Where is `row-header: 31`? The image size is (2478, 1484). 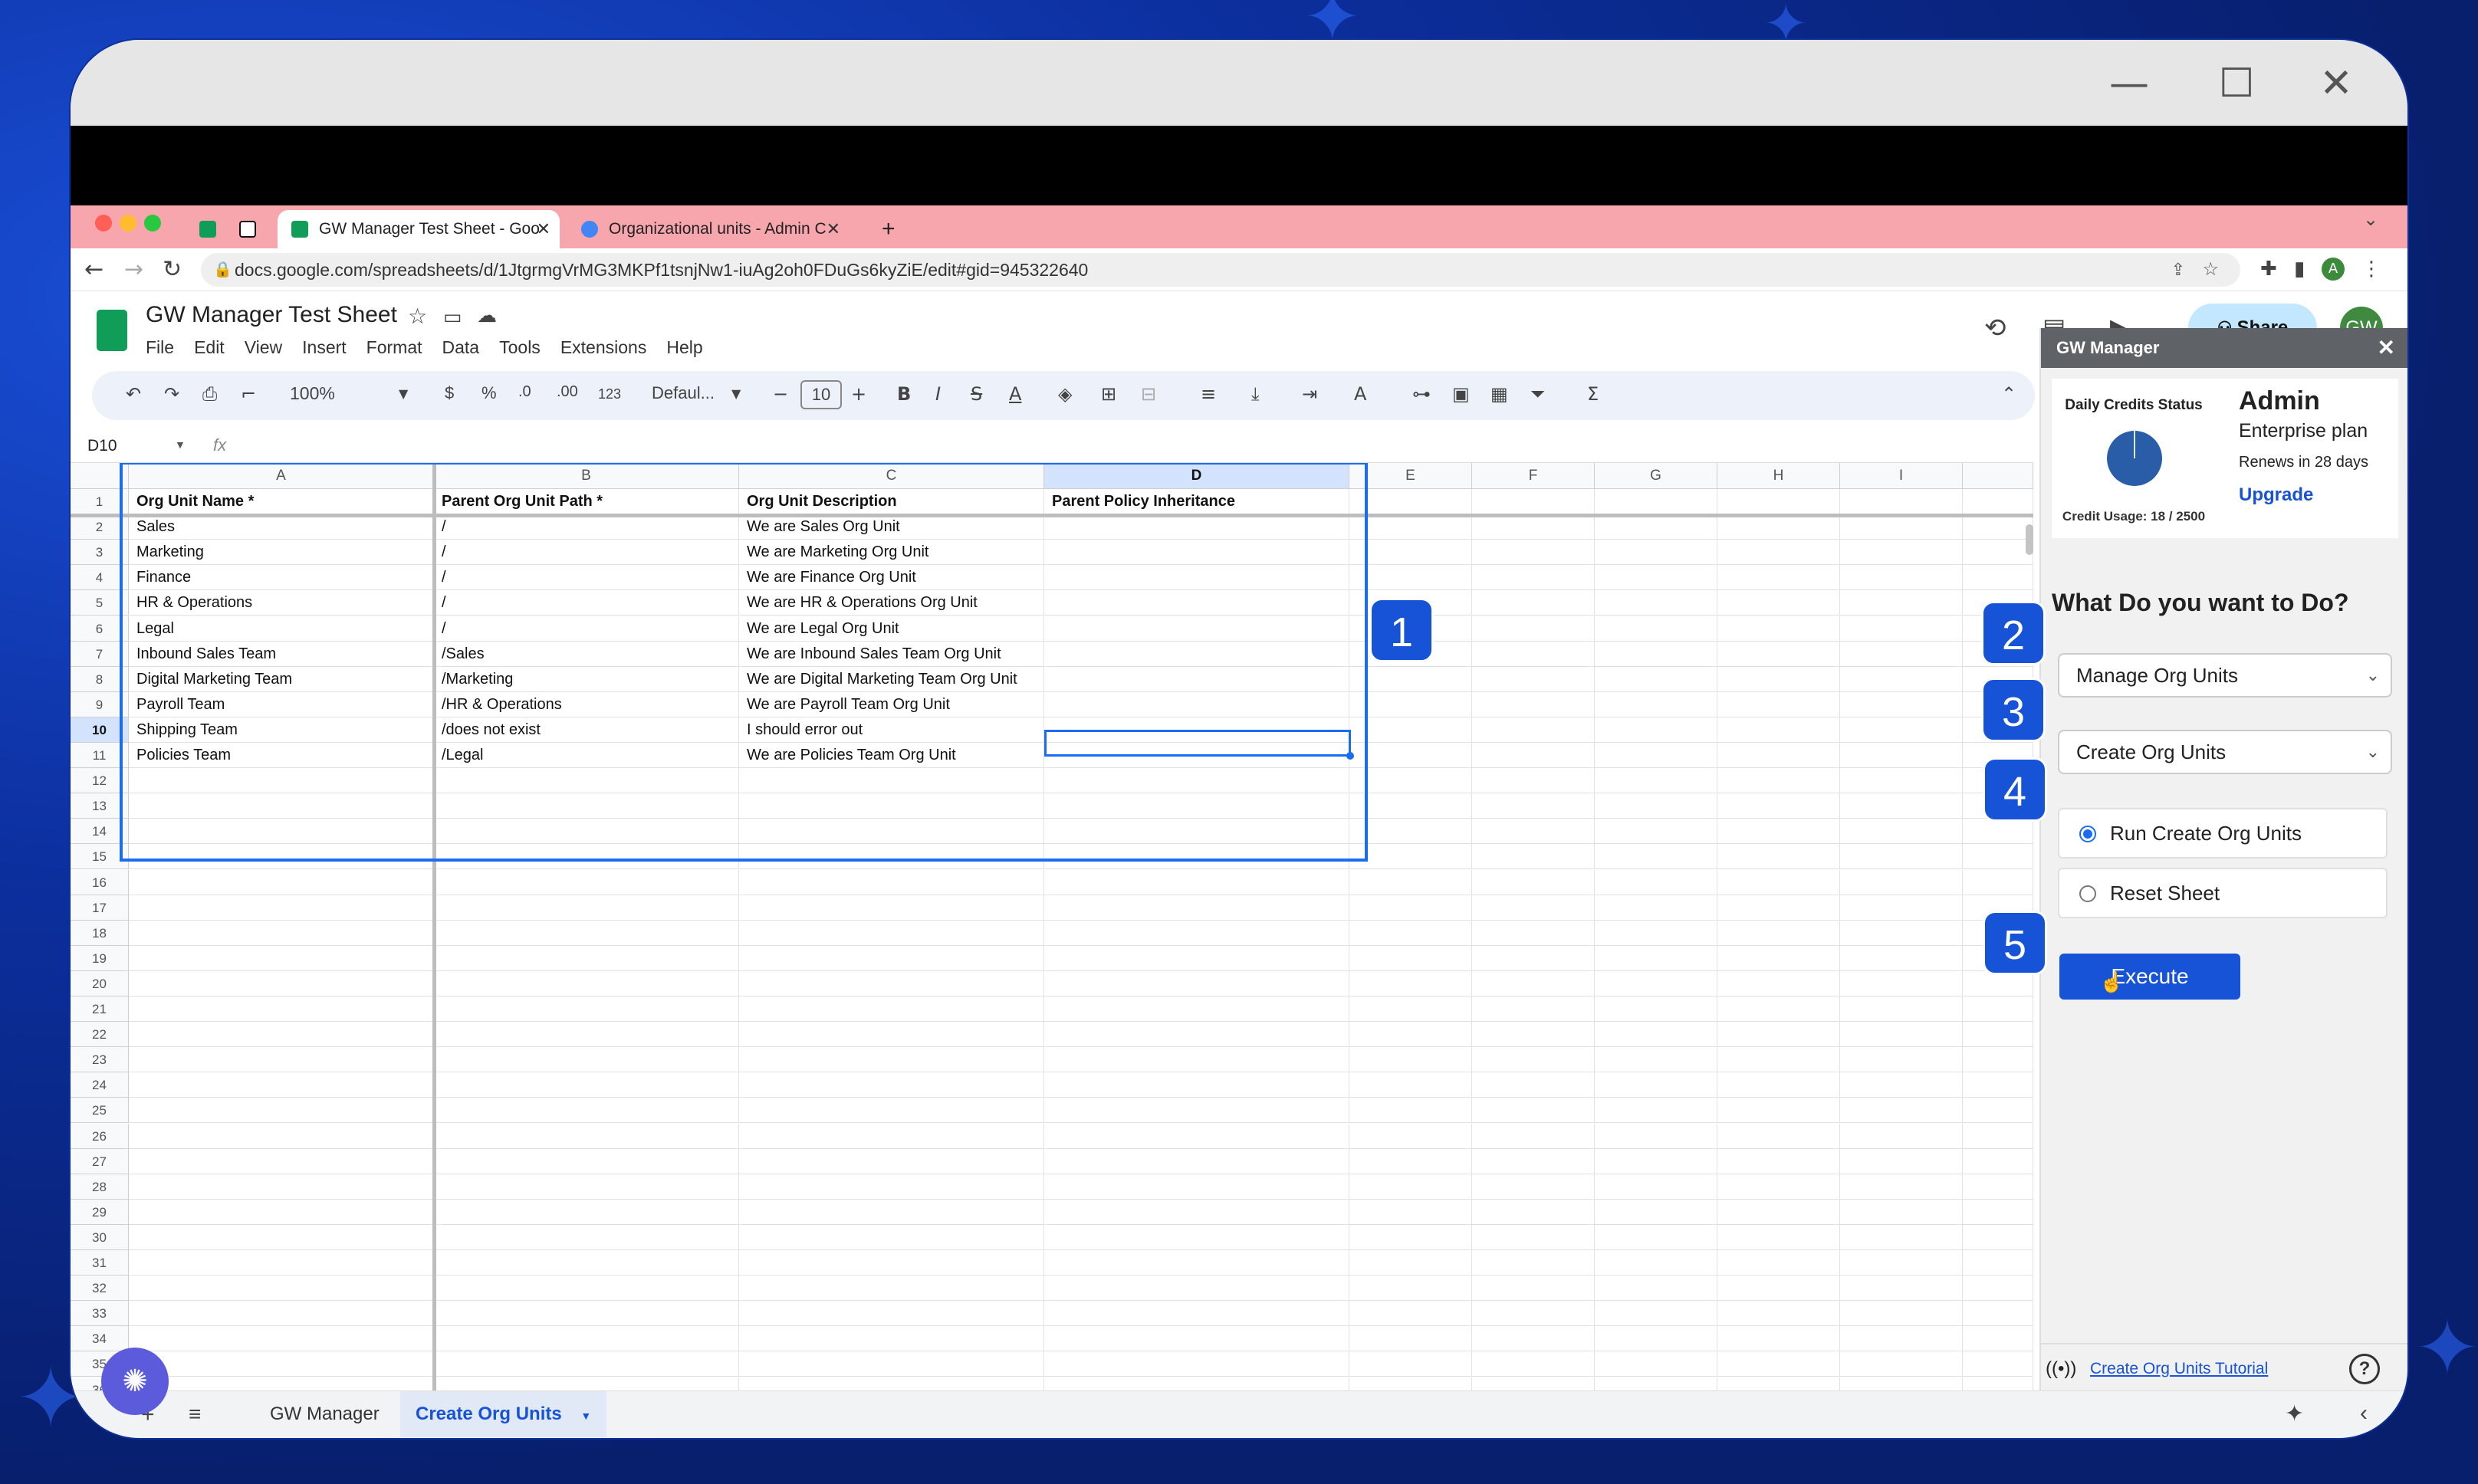
row-header: 31 is located at coordinates (100, 1263).